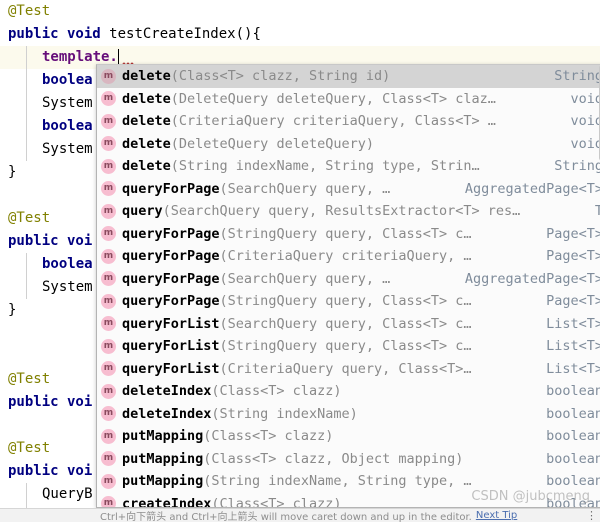 Image resolution: width=600 pixels, height=522 pixels. I want to click on code-token: template., so click(80, 57).